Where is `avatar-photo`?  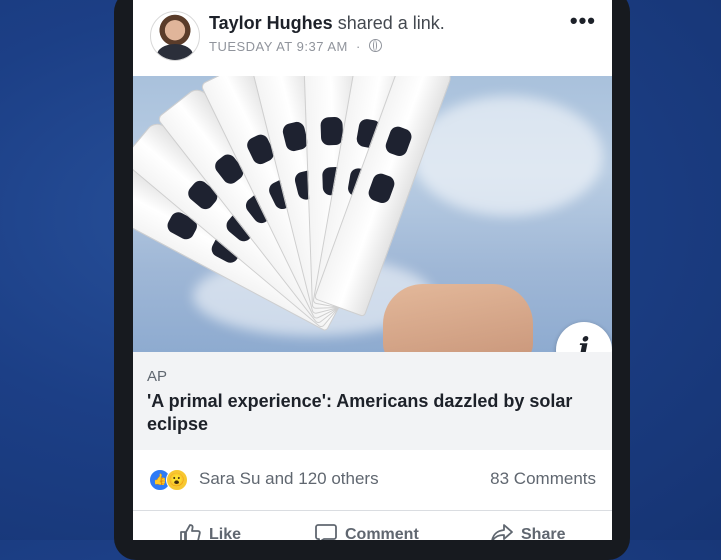 avatar-photo is located at coordinates (175, 52).